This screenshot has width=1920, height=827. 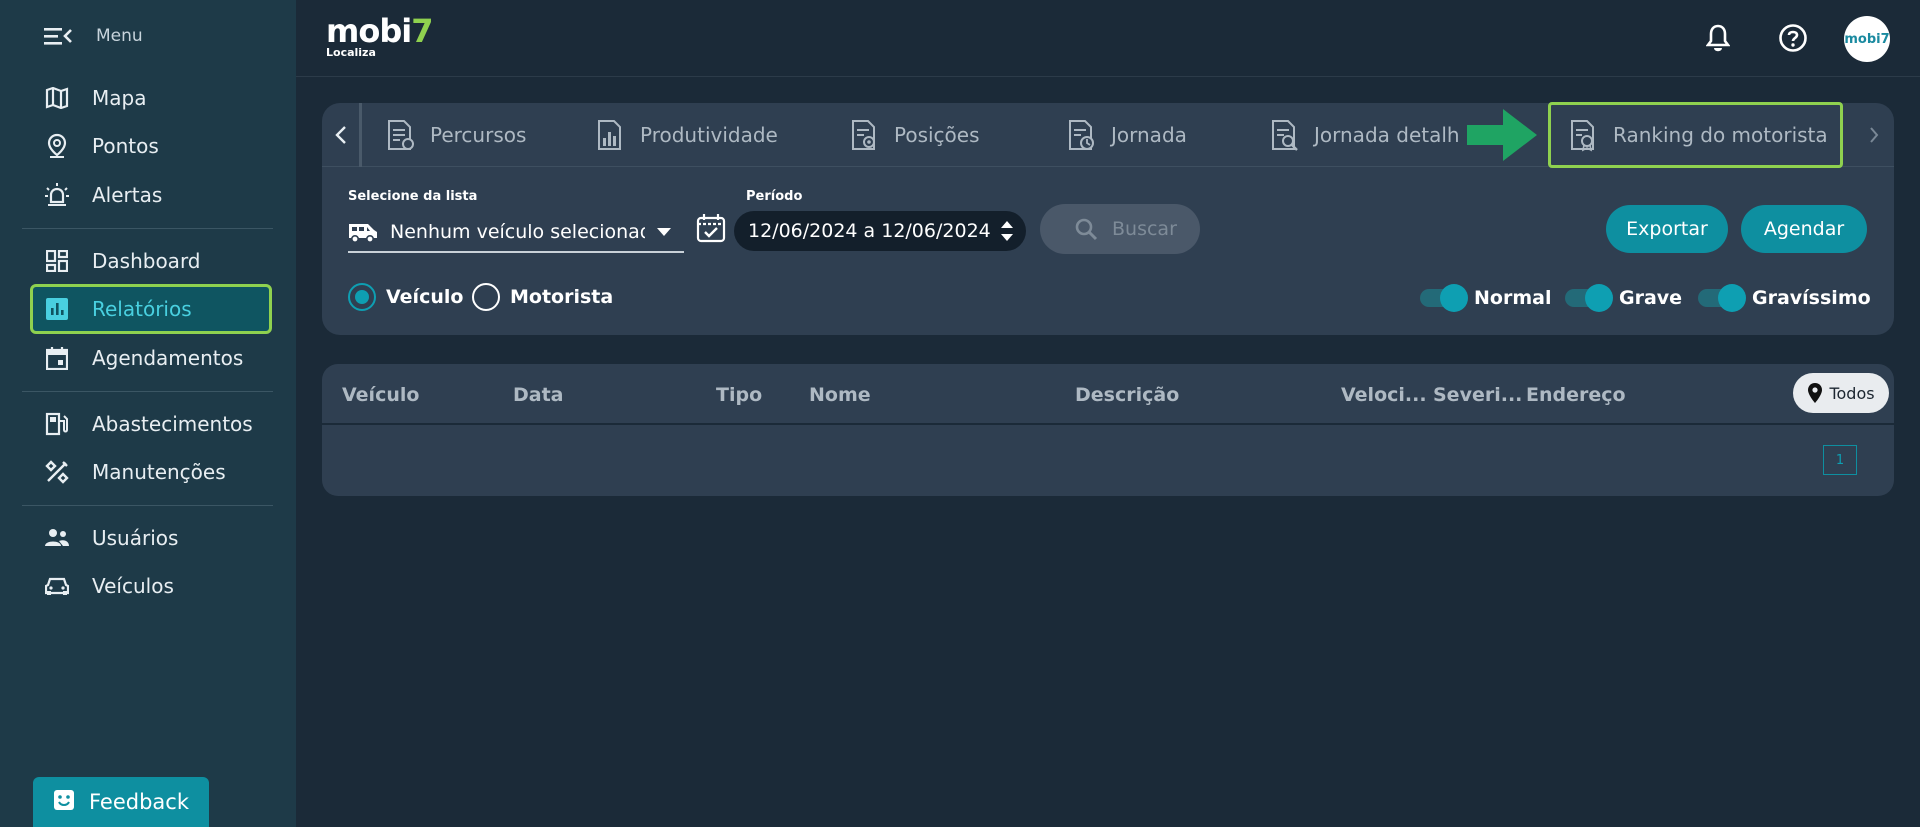 I want to click on tab-jornada-detalhada: Jornada detalh, so click(x=1371, y=135).